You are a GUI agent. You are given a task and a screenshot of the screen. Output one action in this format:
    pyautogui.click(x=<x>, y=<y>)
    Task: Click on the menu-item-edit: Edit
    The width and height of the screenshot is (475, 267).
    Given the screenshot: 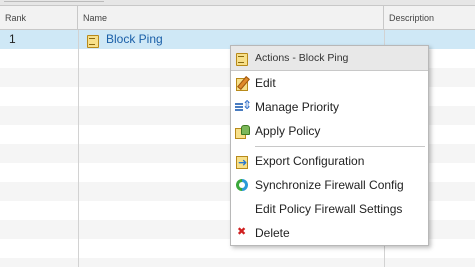 What is the action you would take?
    pyautogui.click(x=329, y=83)
    